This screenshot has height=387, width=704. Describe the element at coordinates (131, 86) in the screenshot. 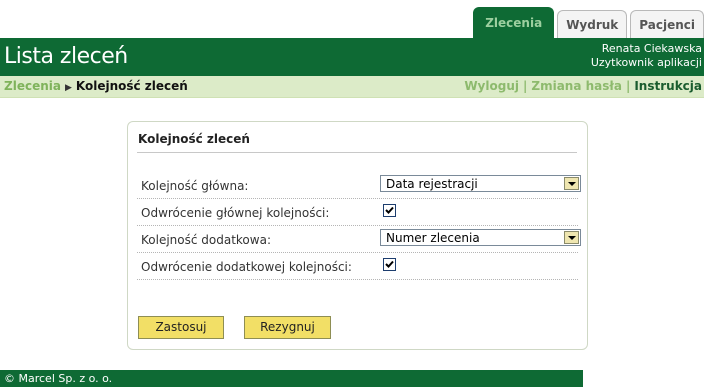

I see `breadcrumb-current: Kolejność zleceń` at that location.